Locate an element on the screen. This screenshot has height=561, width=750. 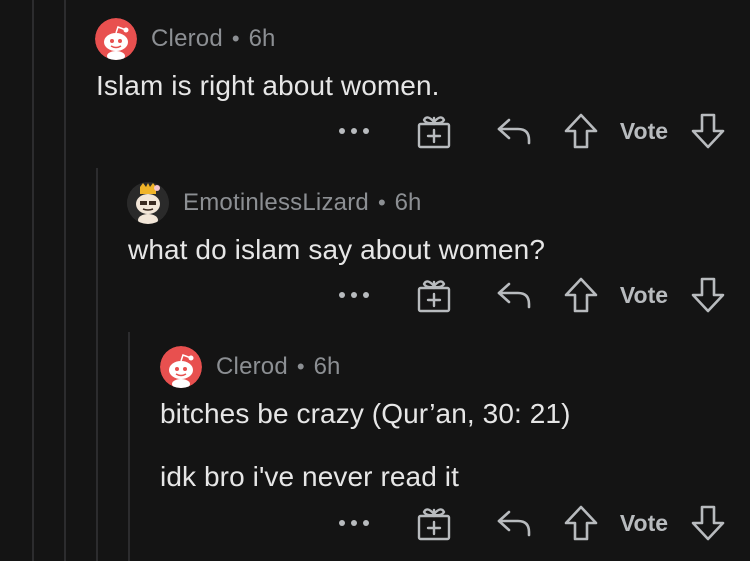
comment-body-line: bitches be crazy (Qur’an, 30: 21) is located at coordinates (365, 413).